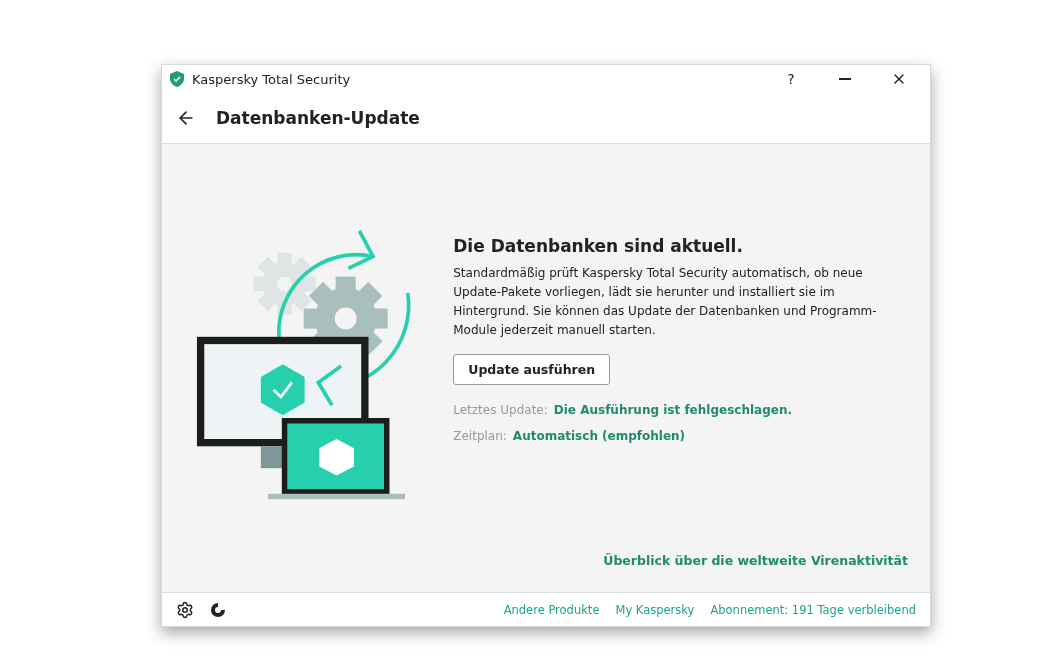  Describe the element at coordinates (791, 79) in the screenshot. I see `help-button: ?` at that location.